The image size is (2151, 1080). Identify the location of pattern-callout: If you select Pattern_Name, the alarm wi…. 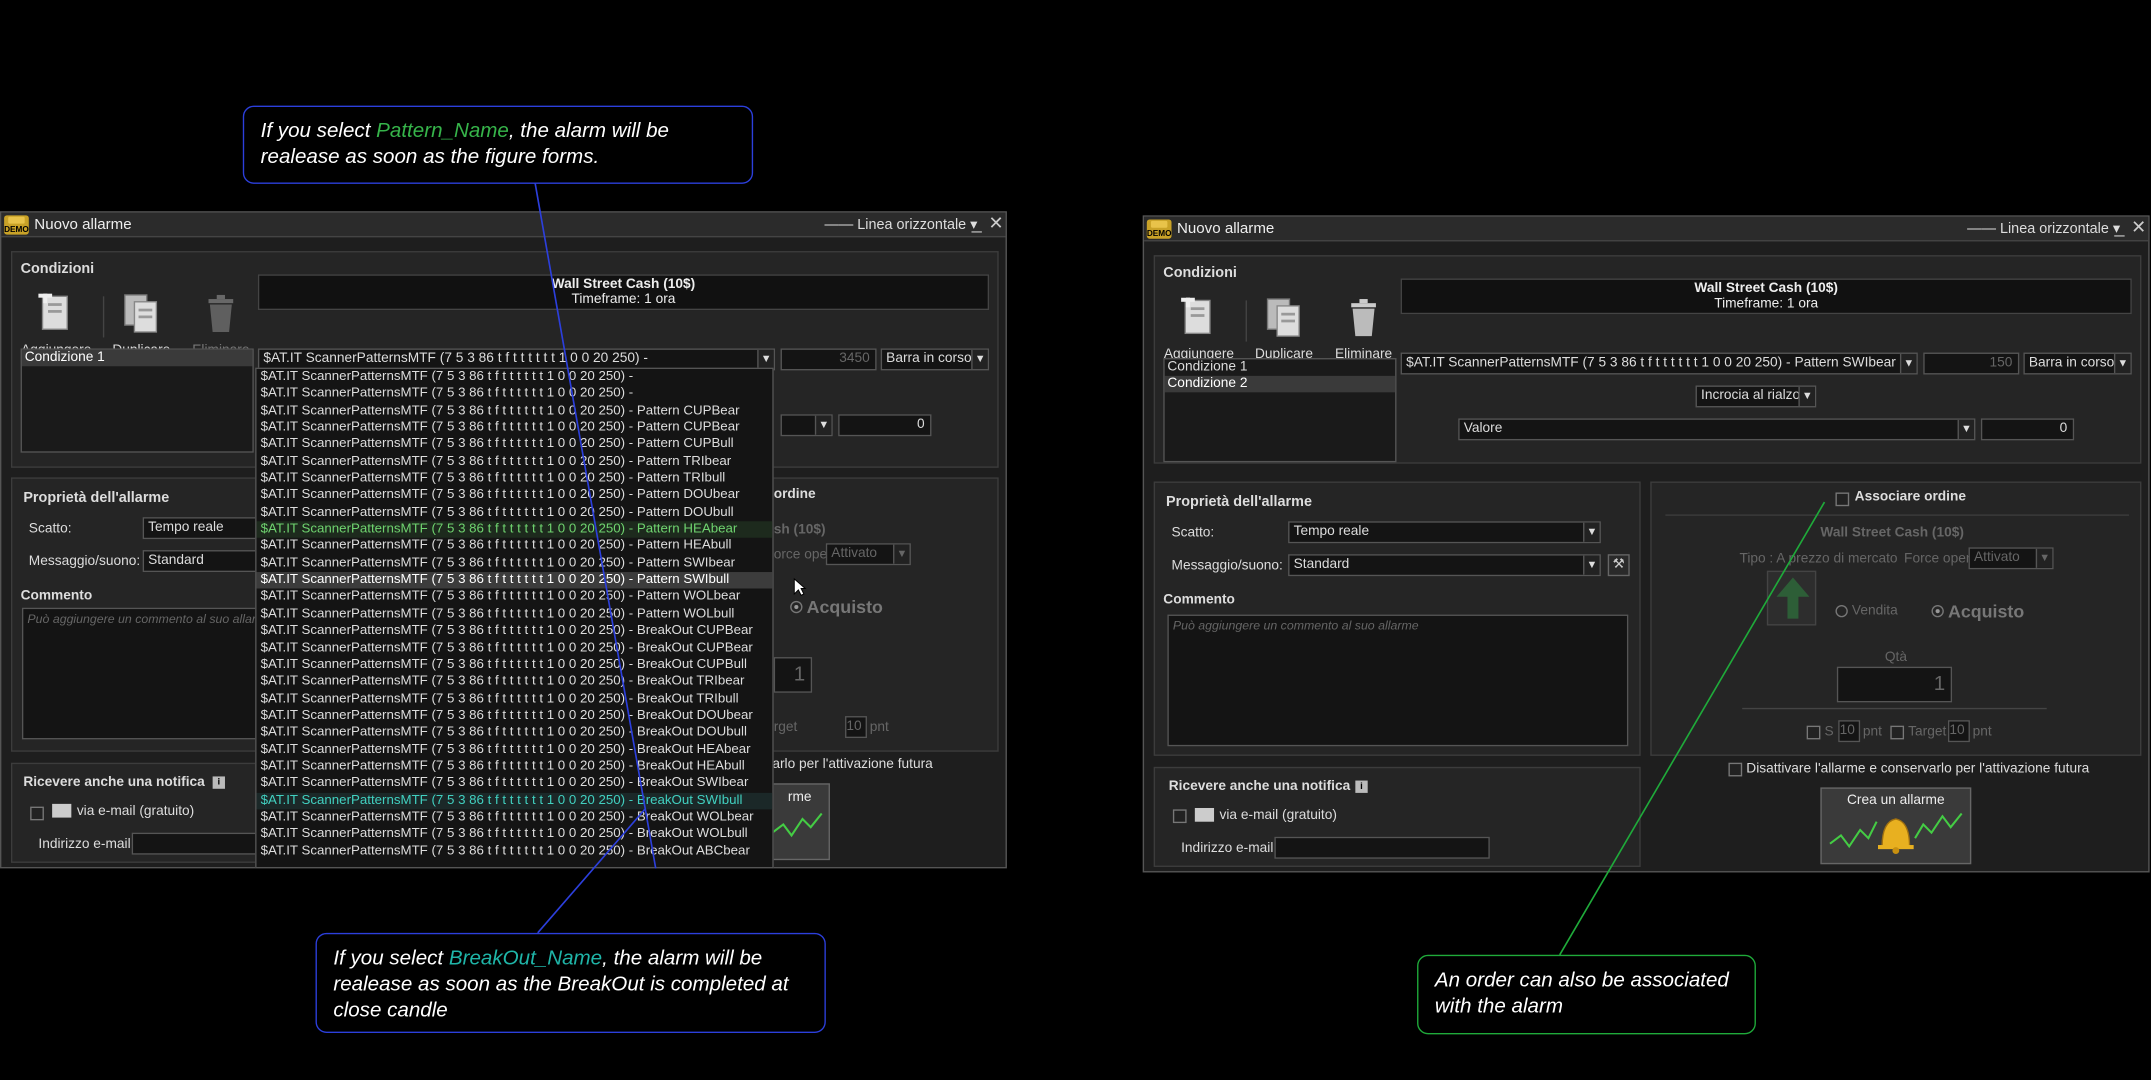
(498, 144).